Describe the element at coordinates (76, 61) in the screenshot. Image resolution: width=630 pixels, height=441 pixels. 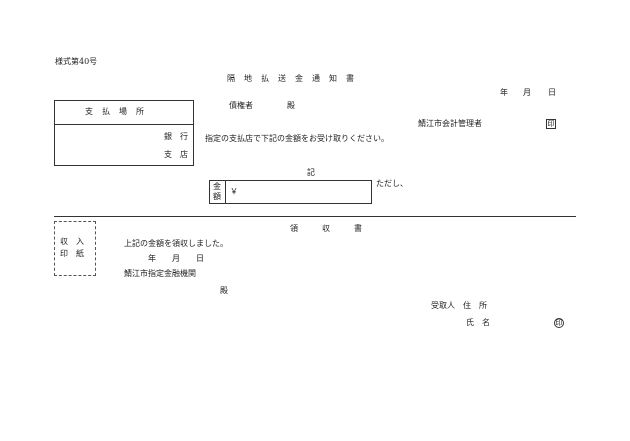
I see `form-number: 様式第40号` at that location.